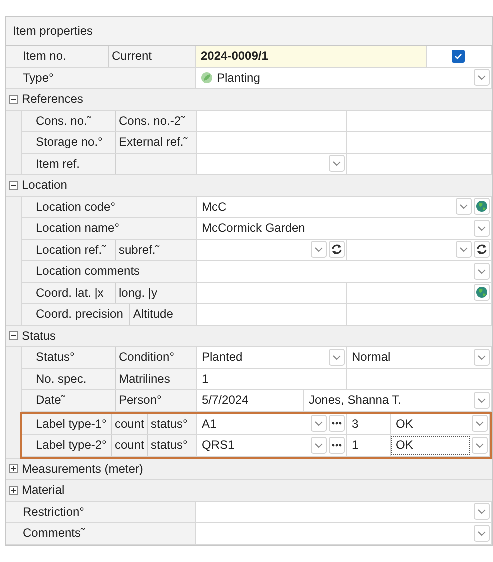 The width and height of the screenshot is (493, 562). What do you see at coordinates (138, 293) in the screenshot?
I see `property-label: long. |y` at bounding box center [138, 293].